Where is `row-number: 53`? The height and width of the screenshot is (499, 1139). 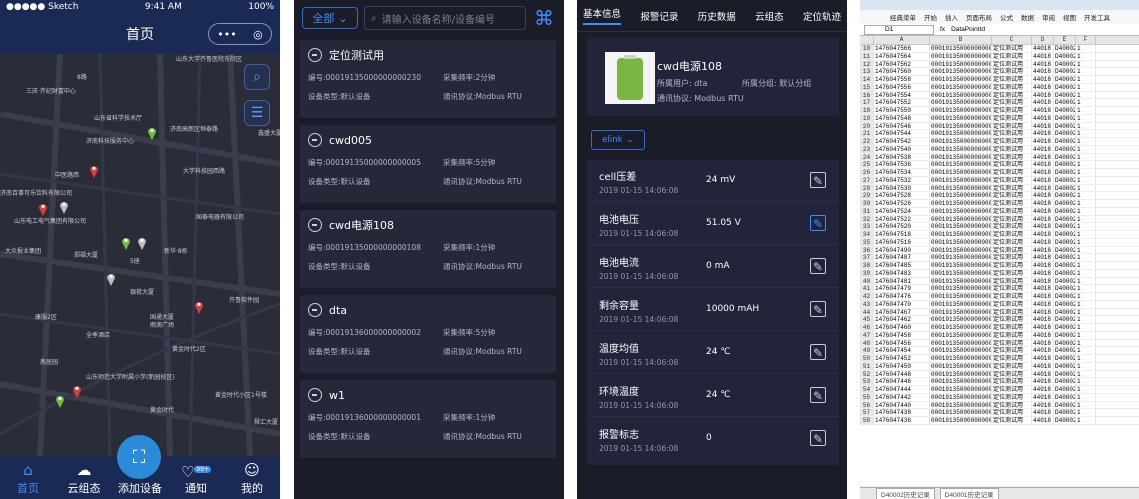 row-number: 53 is located at coordinates (867, 381).